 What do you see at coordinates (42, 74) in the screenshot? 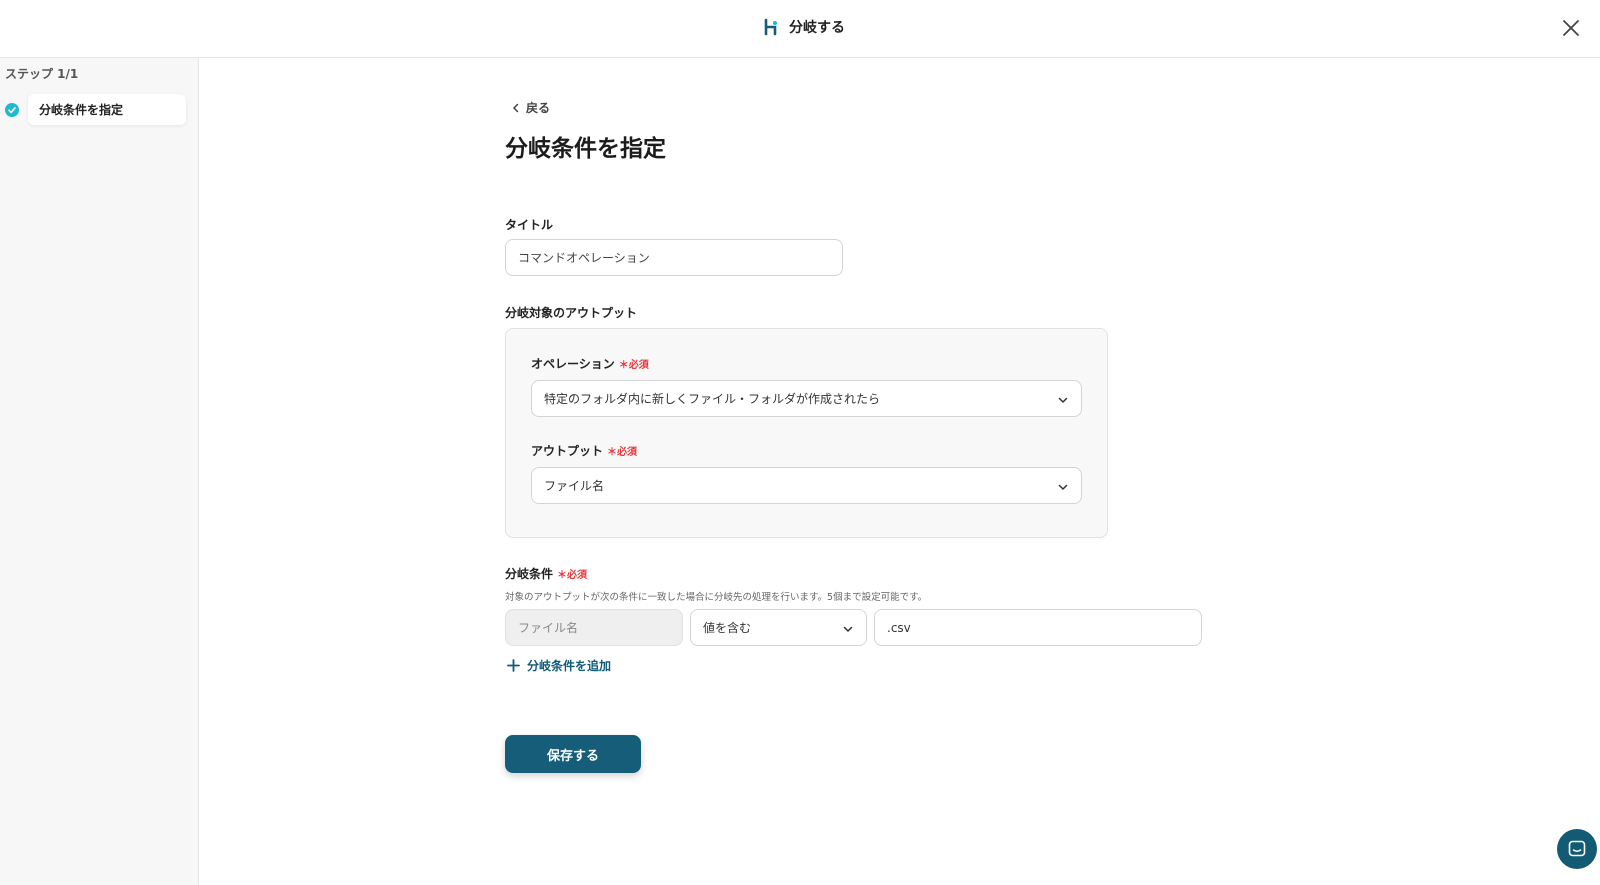
I see `step-counter: ステップ 1/1` at bounding box center [42, 74].